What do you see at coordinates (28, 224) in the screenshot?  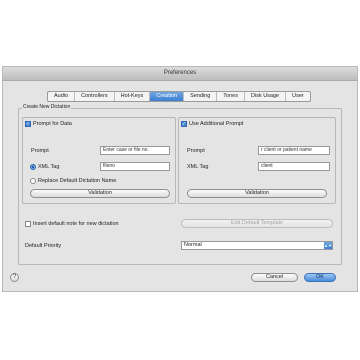 I see `insert-default-note-checkbox` at bounding box center [28, 224].